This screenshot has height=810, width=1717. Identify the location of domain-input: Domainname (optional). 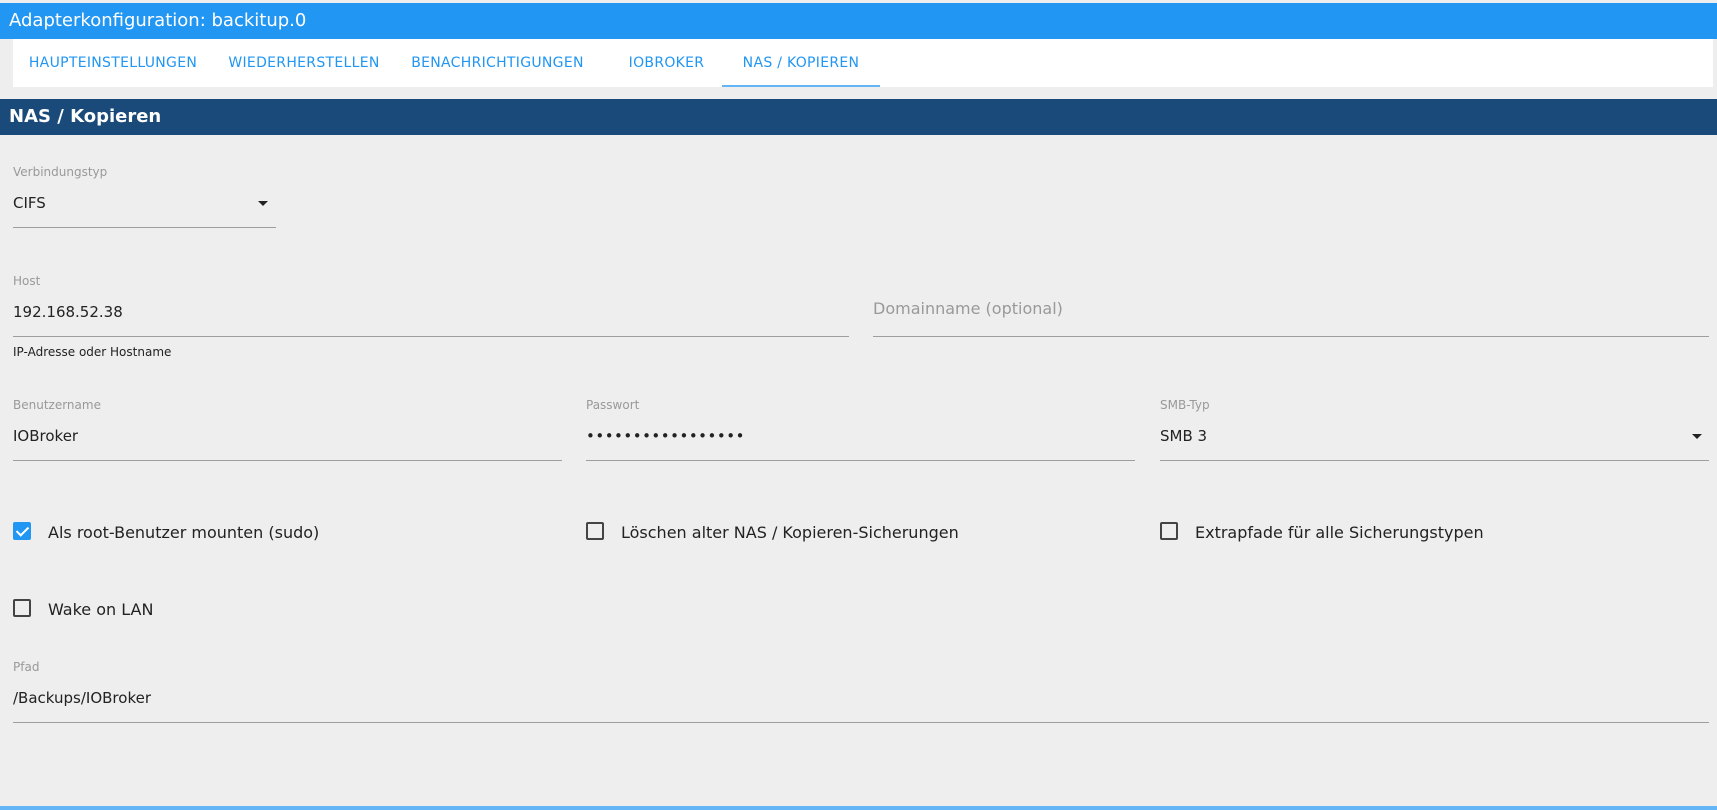
(1291, 317).